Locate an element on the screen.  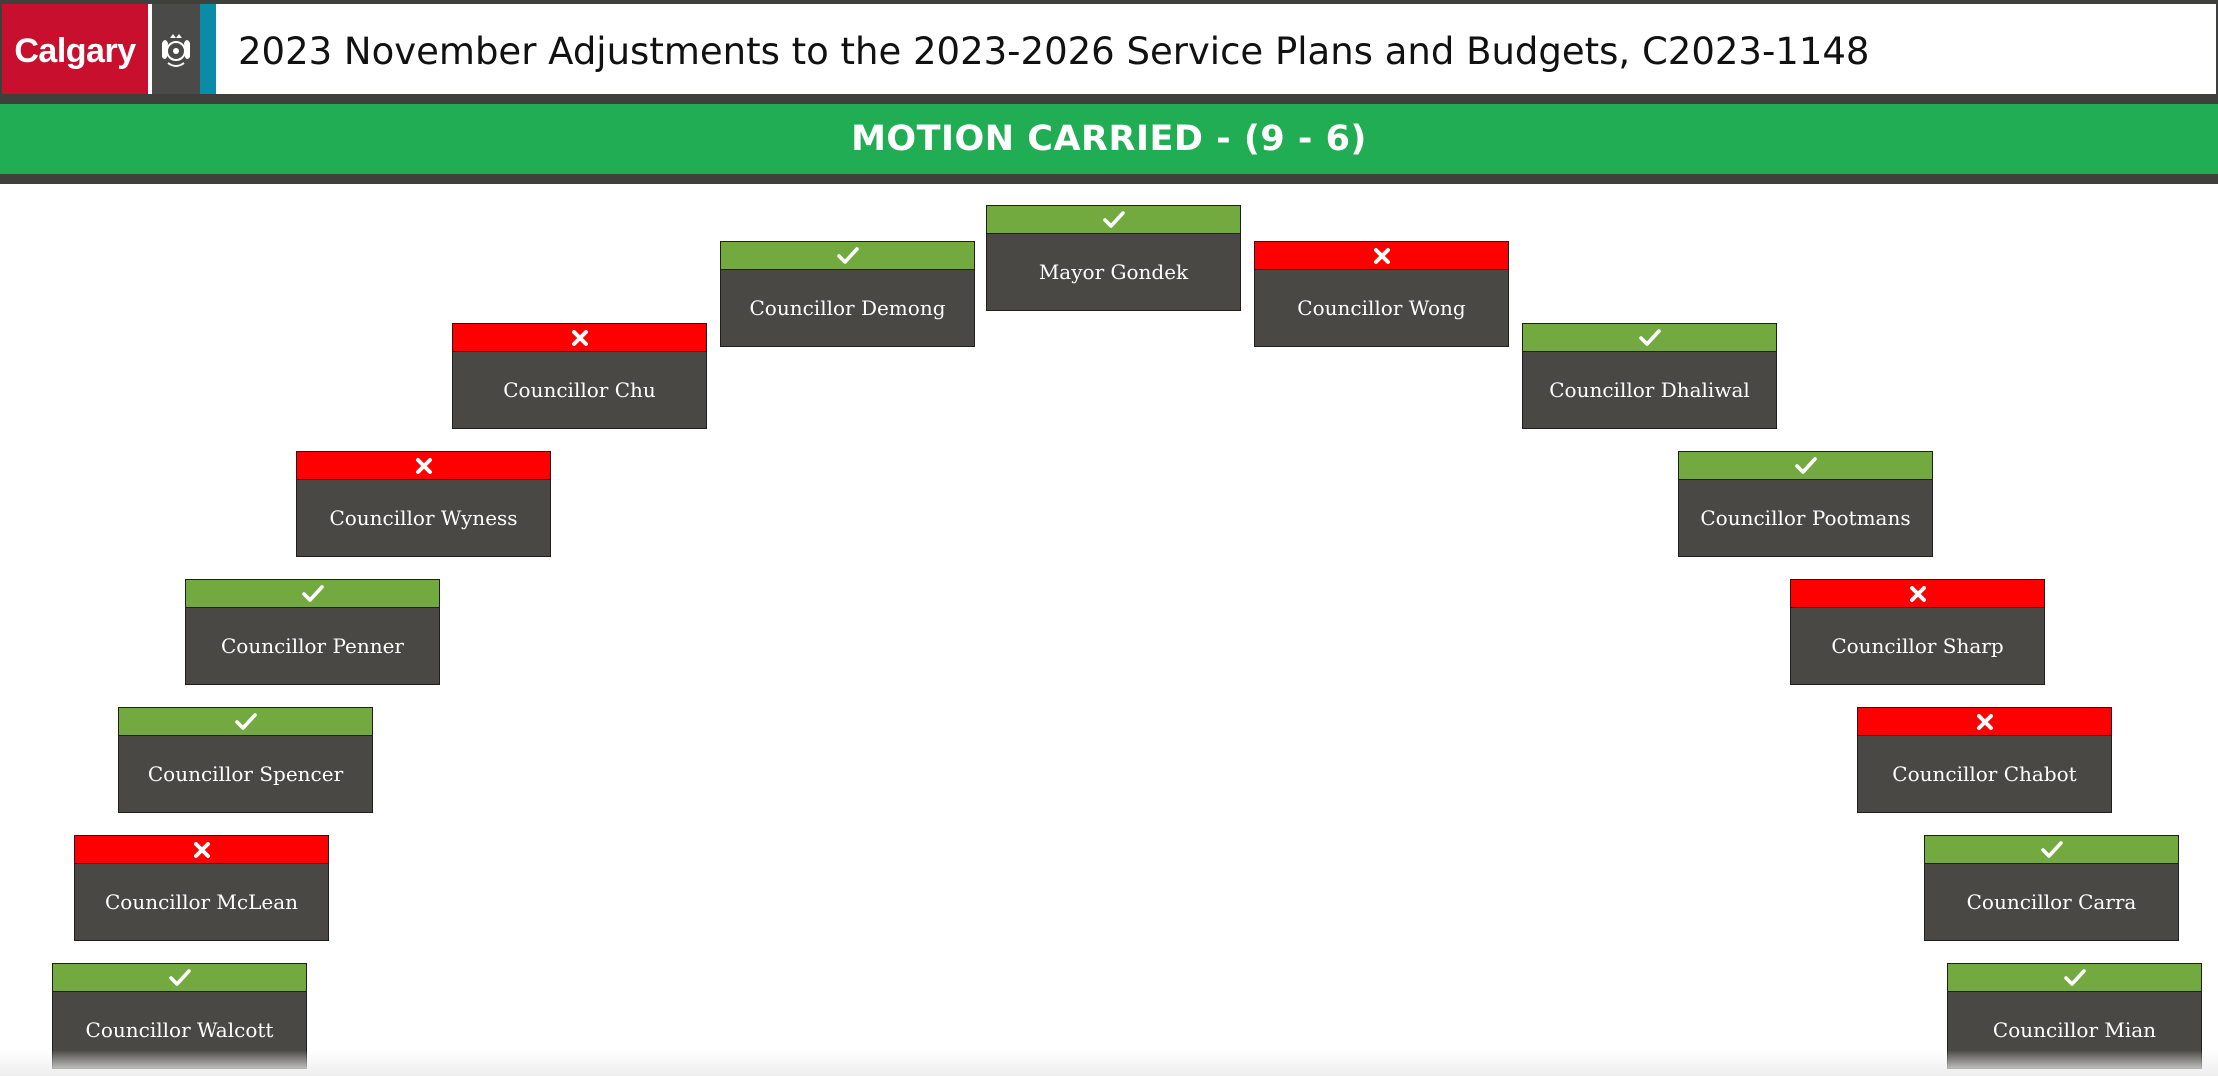
vote-card: Councillor Pootmans is located at coordinates (1805, 504).